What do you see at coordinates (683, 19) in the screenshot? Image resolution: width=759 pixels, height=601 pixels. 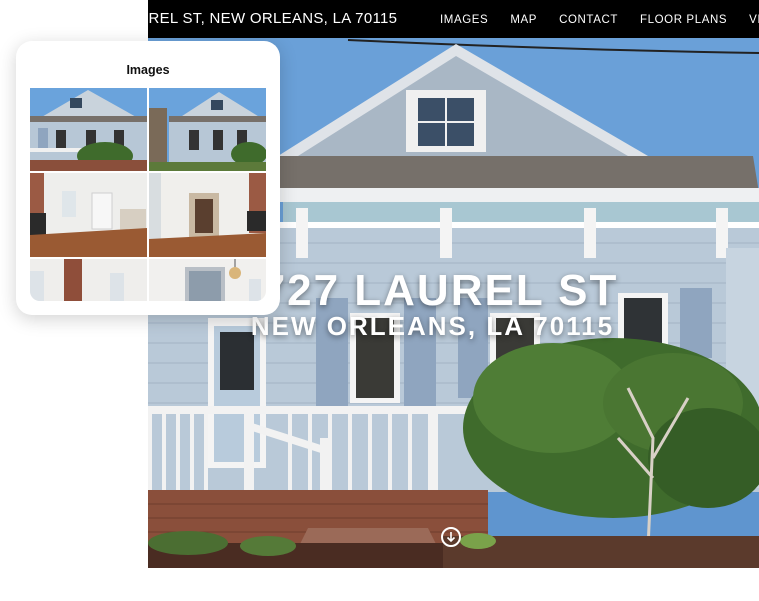 I see `nav-floor-plans: FLOOR PLANS` at bounding box center [683, 19].